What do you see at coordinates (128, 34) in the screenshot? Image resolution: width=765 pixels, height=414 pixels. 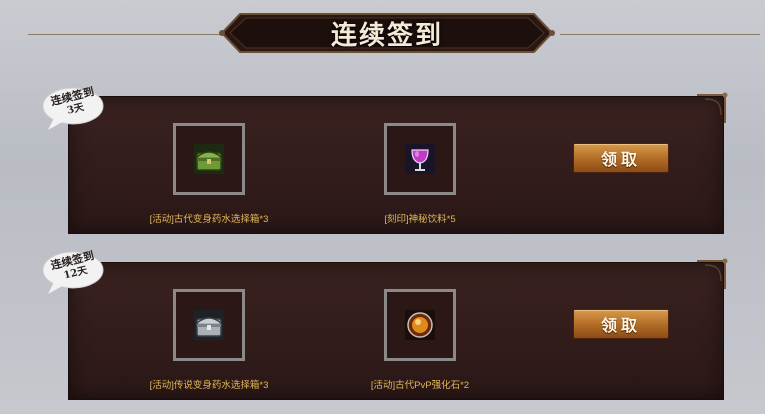 I see `title-divider-left` at bounding box center [128, 34].